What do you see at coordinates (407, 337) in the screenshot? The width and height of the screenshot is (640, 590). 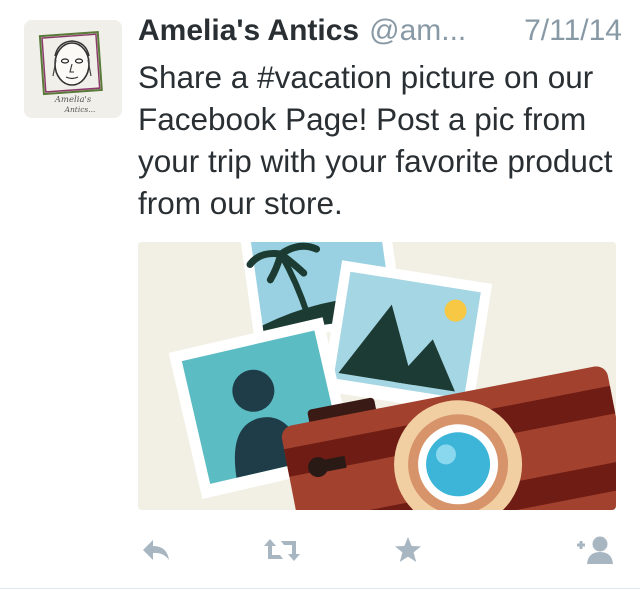 I see `mountain-photo` at bounding box center [407, 337].